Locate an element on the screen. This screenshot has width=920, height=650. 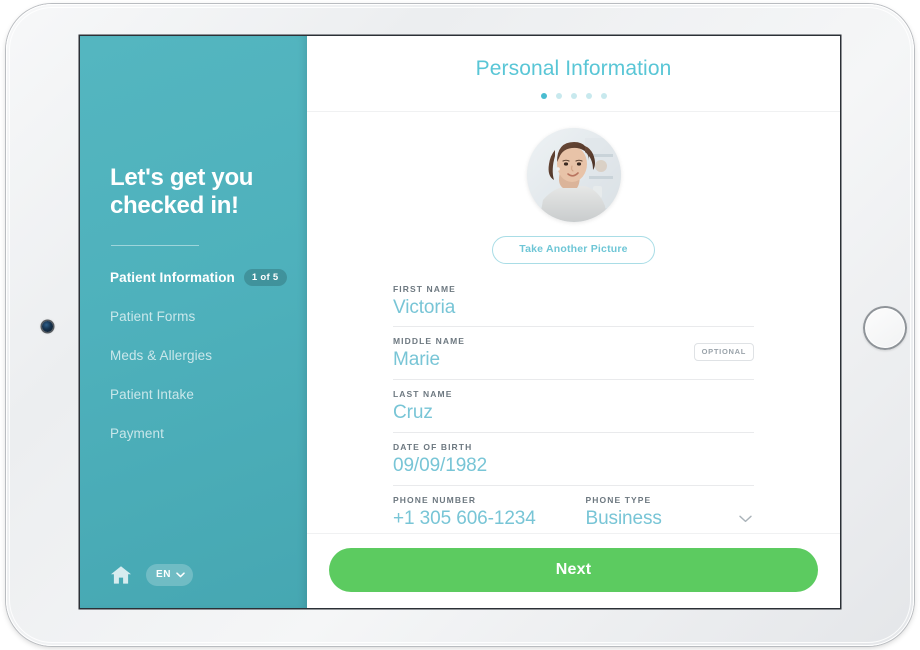
phone-type-field: PHONE TYPE Business is located at coordinates (670, 514).